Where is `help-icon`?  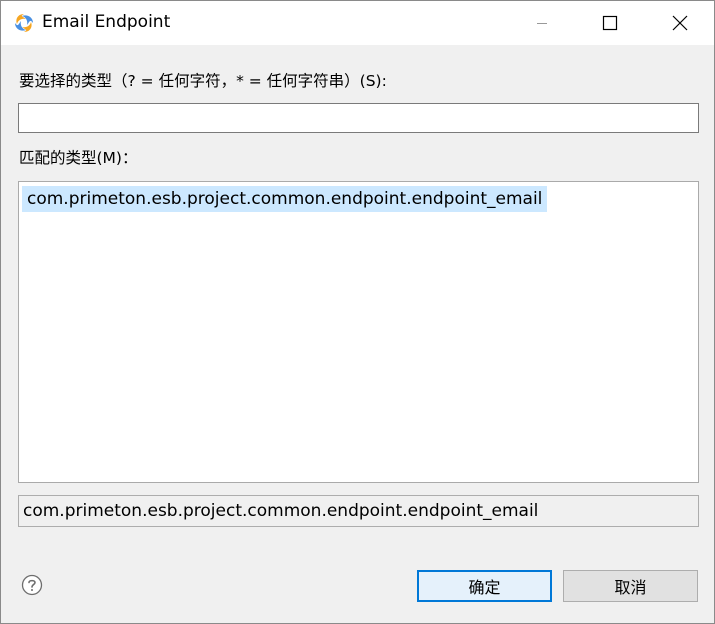 help-icon is located at coordinates (32, 585).